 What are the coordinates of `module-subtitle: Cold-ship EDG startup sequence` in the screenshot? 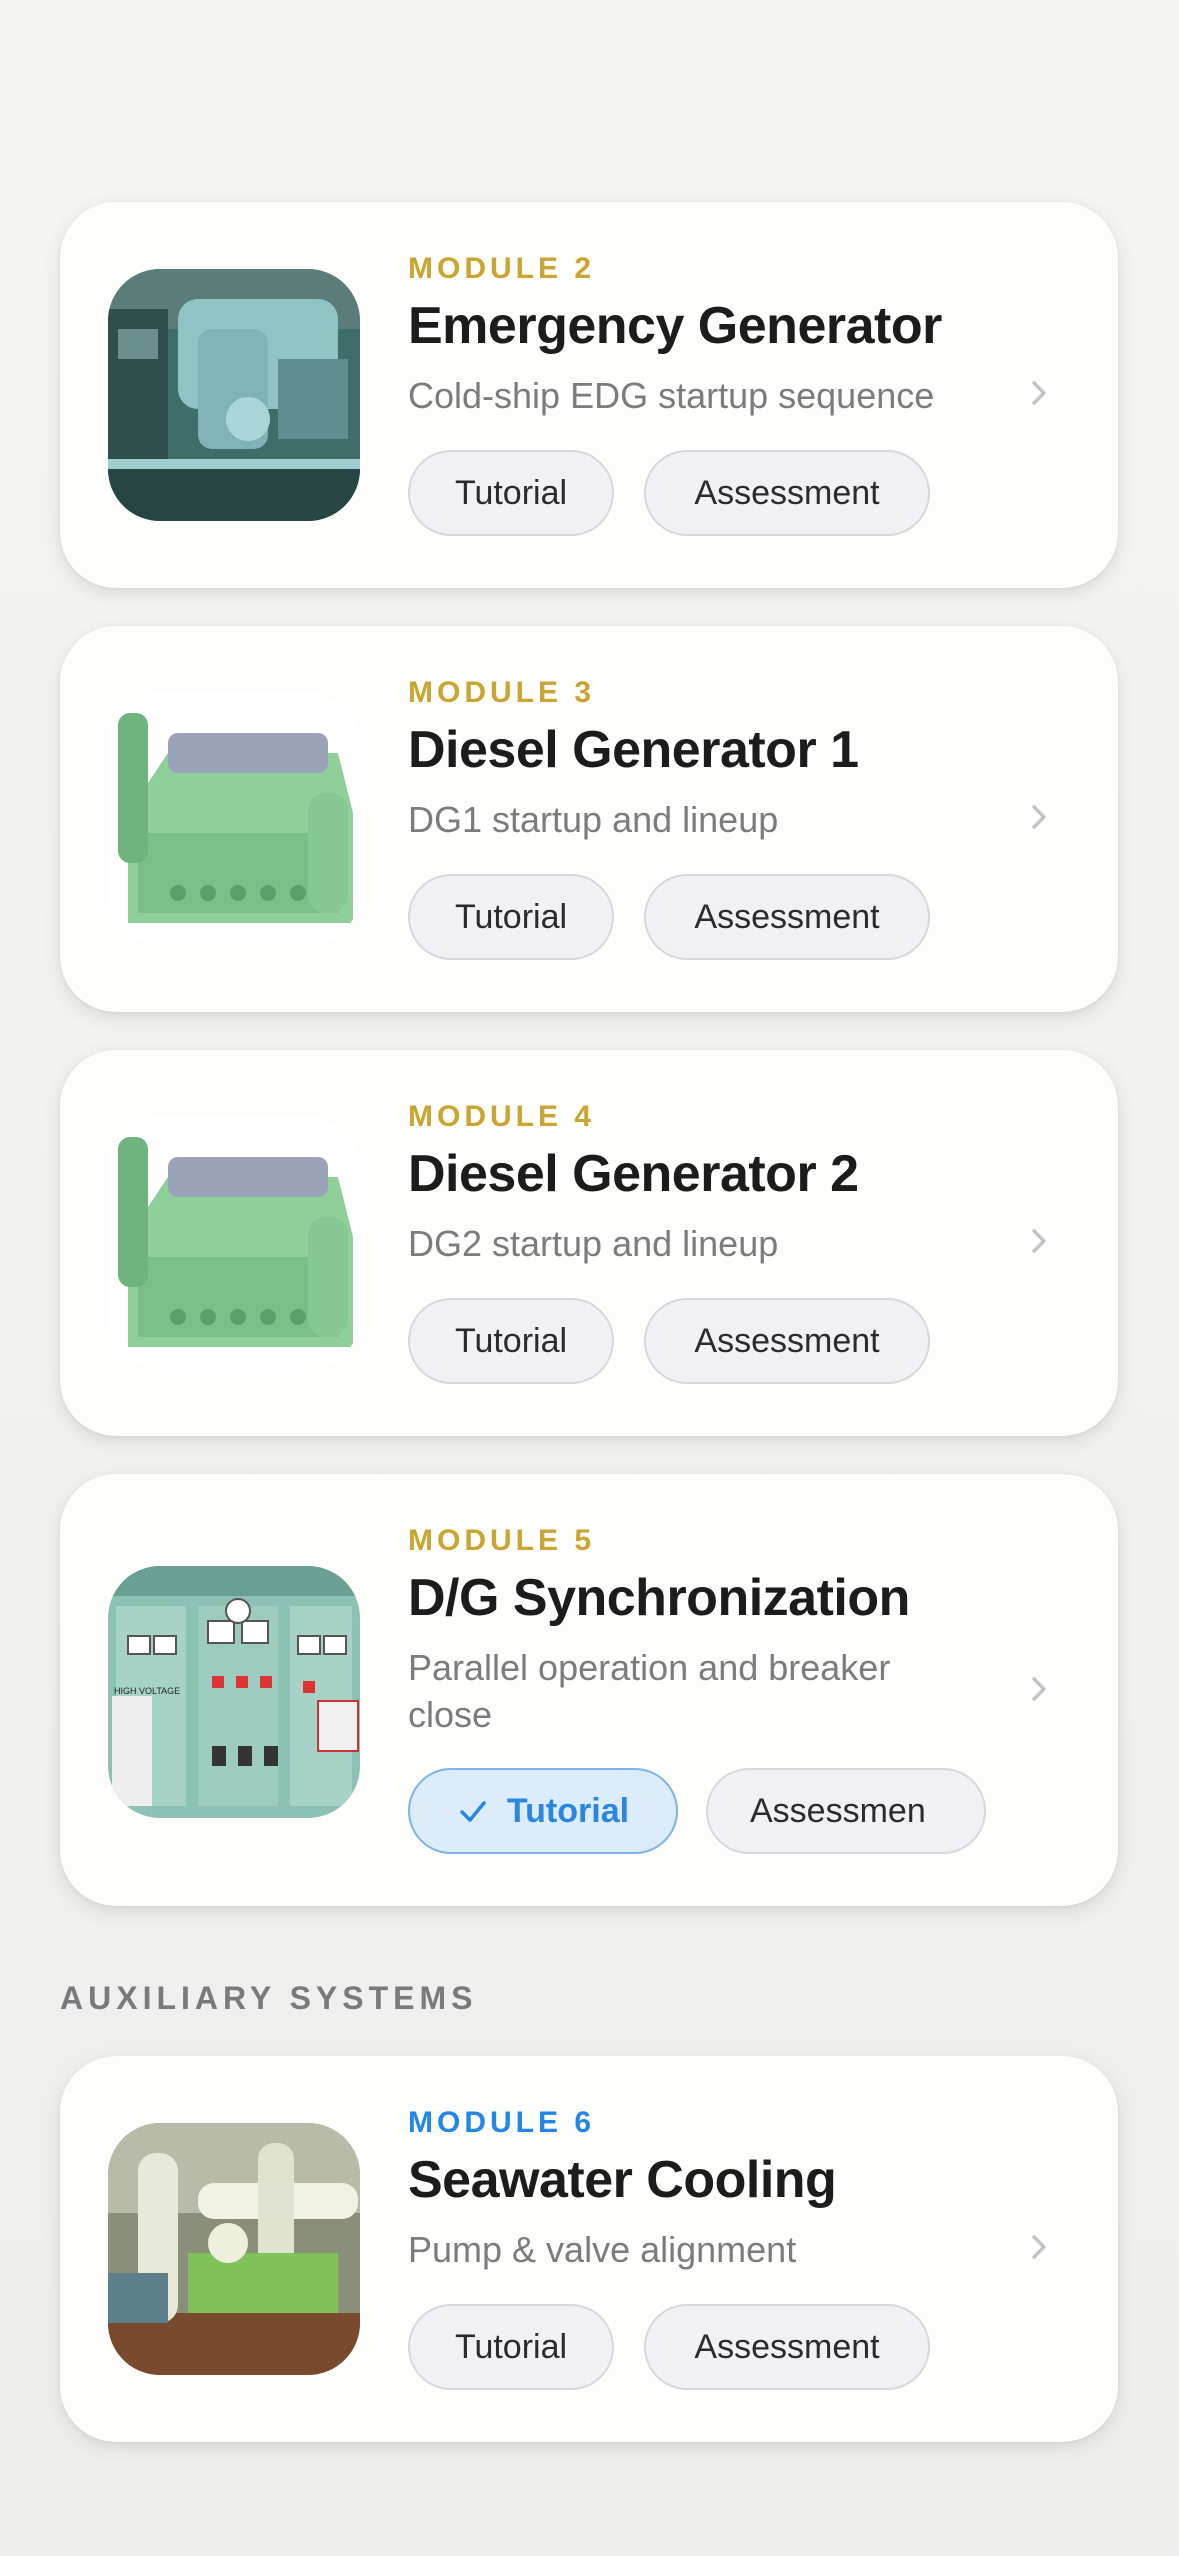 It's located at (671, 395).